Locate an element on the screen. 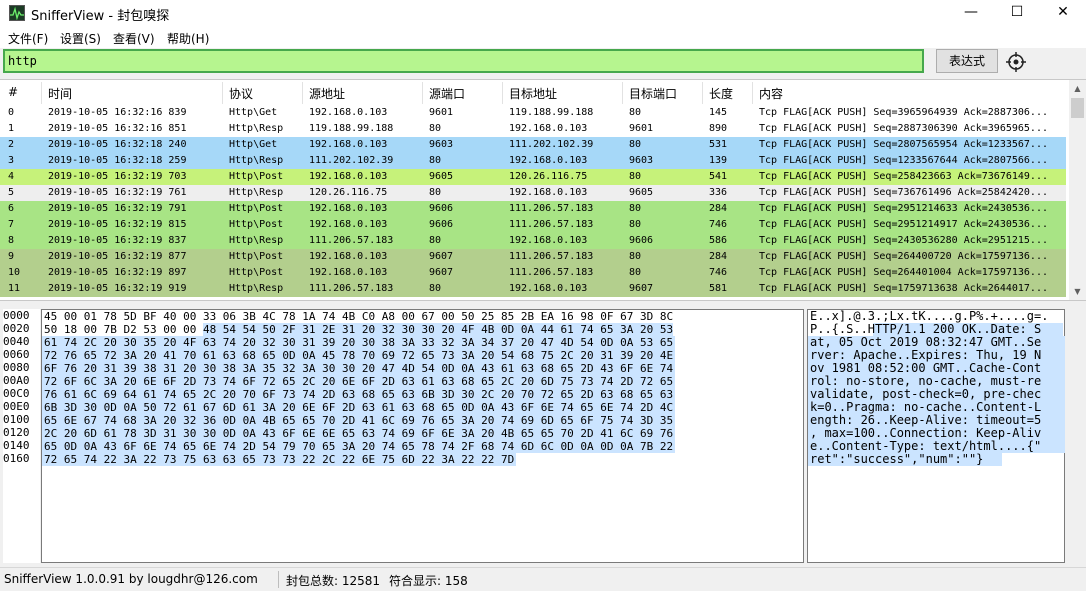  hex-offset: 0040 is located at coordinates (16, 341).